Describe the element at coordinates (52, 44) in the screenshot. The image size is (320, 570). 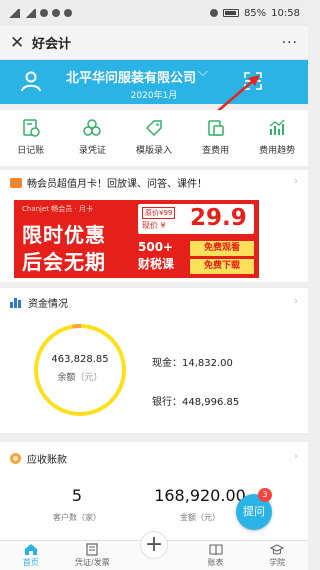
I see `app-title: 好会计` at that location.